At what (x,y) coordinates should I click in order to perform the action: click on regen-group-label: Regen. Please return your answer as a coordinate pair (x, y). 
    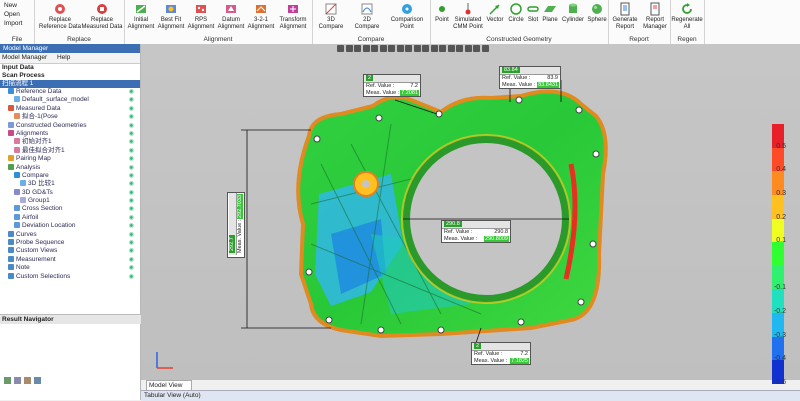
    Looking at the image, I should click on (687, 39).